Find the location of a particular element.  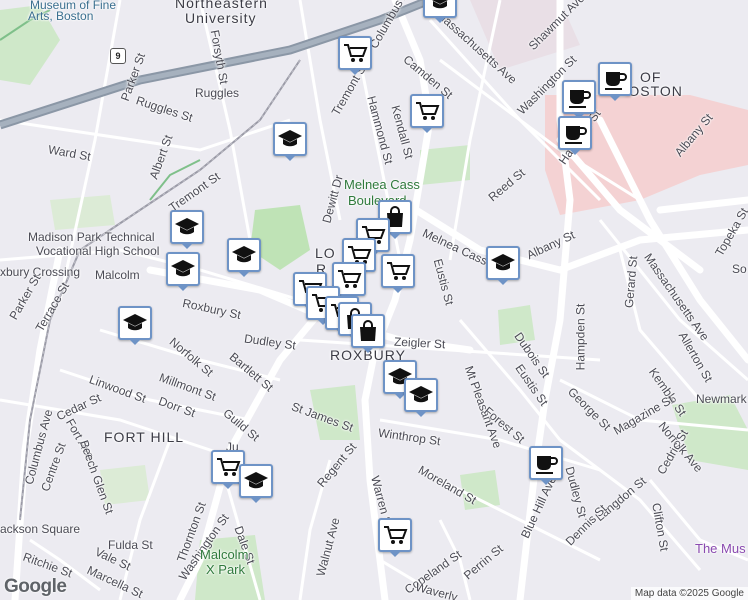

map-label-malcolm-x: Malcolm is located at coordinates (224, 554).